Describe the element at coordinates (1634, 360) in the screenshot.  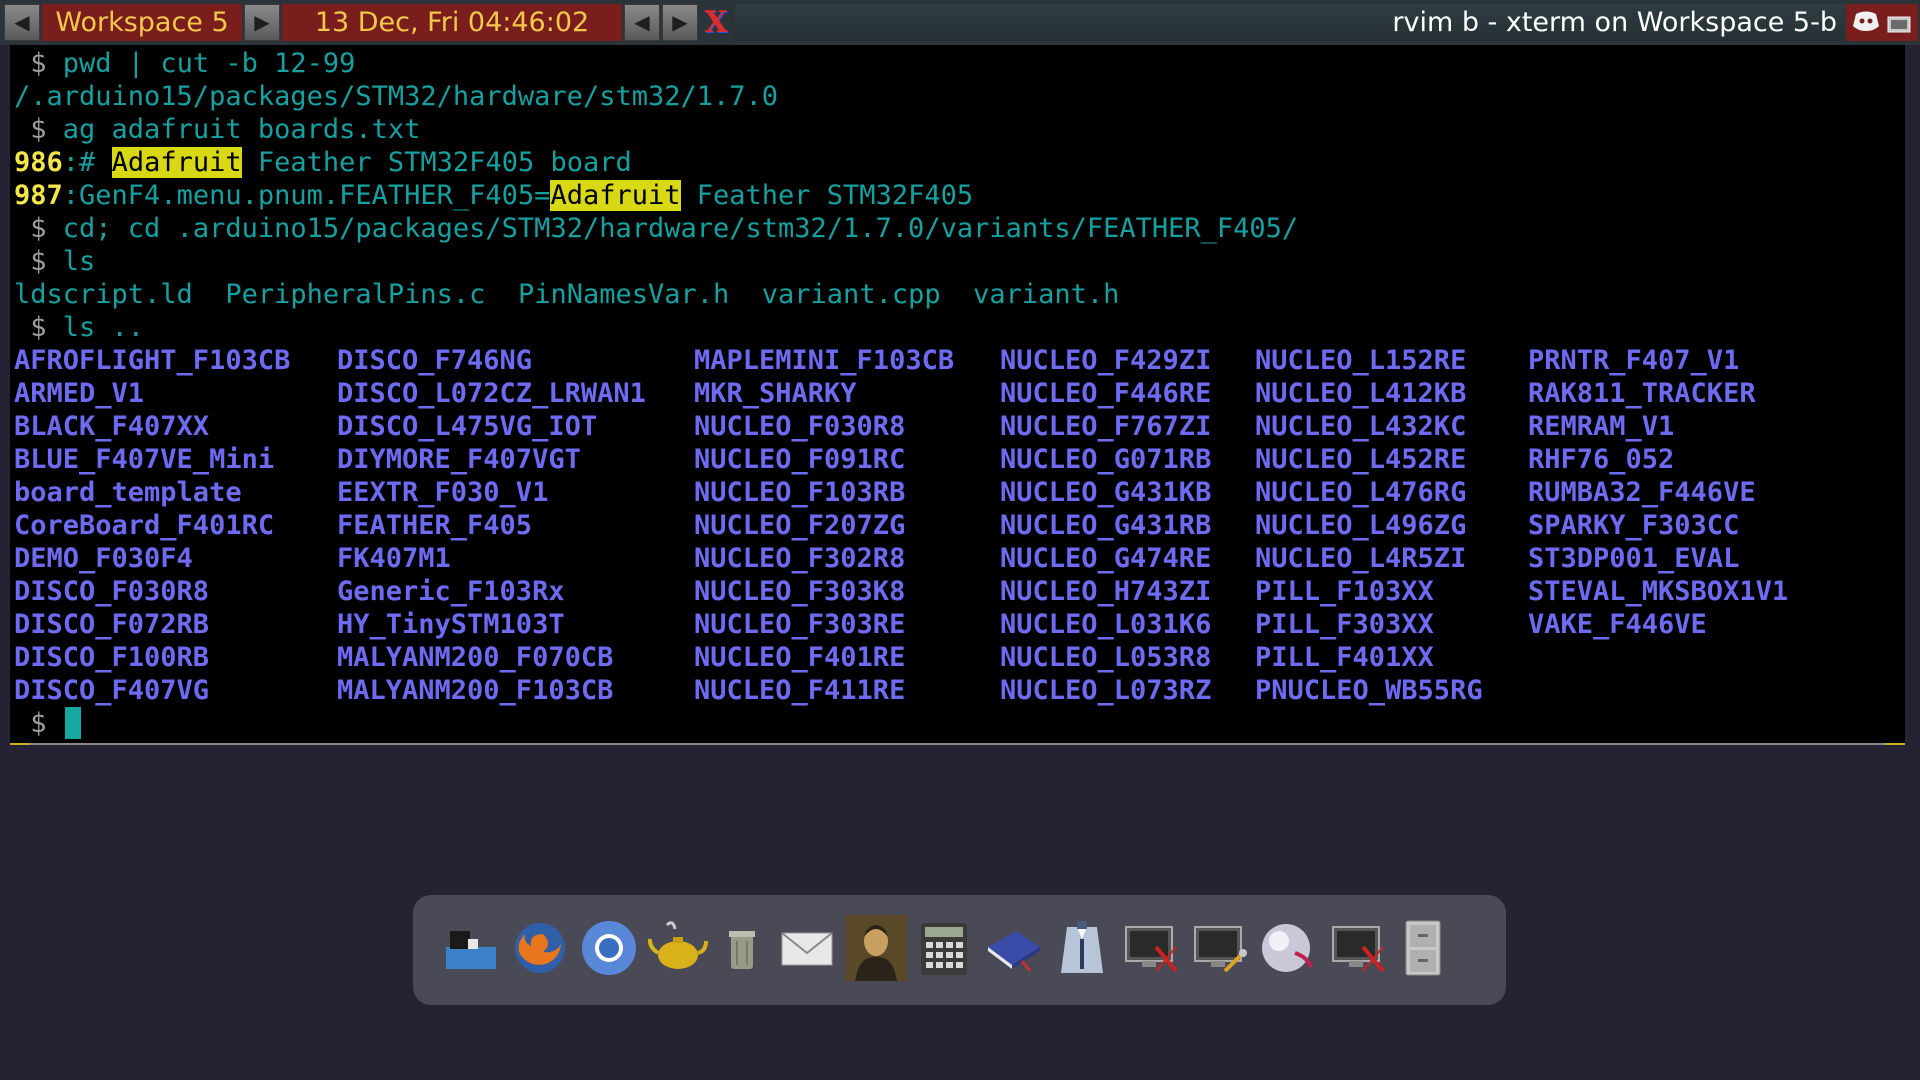
I see `directory-entry: PRNTR_F407_V1` at that location.